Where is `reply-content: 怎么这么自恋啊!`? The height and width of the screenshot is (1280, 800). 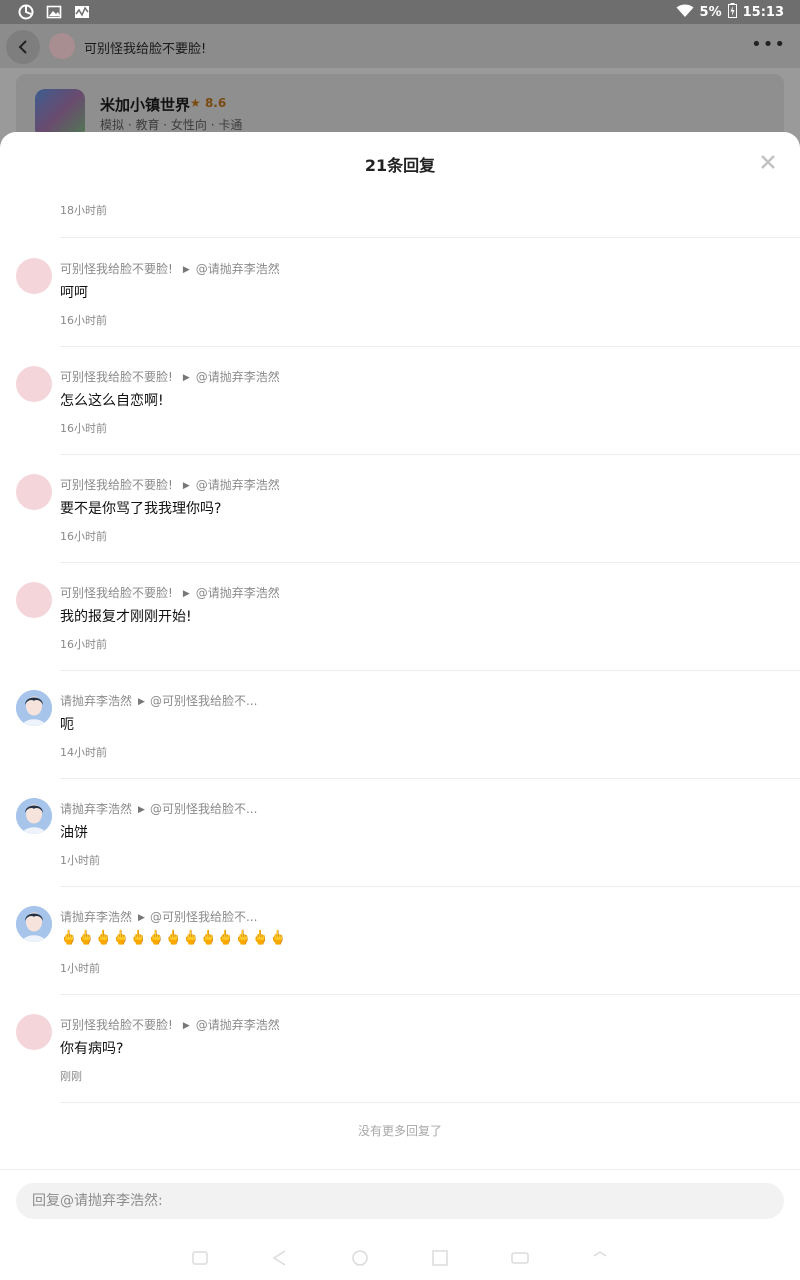 reply-content: 怎么这么自恋啊! is located at coordinates (112, 401).